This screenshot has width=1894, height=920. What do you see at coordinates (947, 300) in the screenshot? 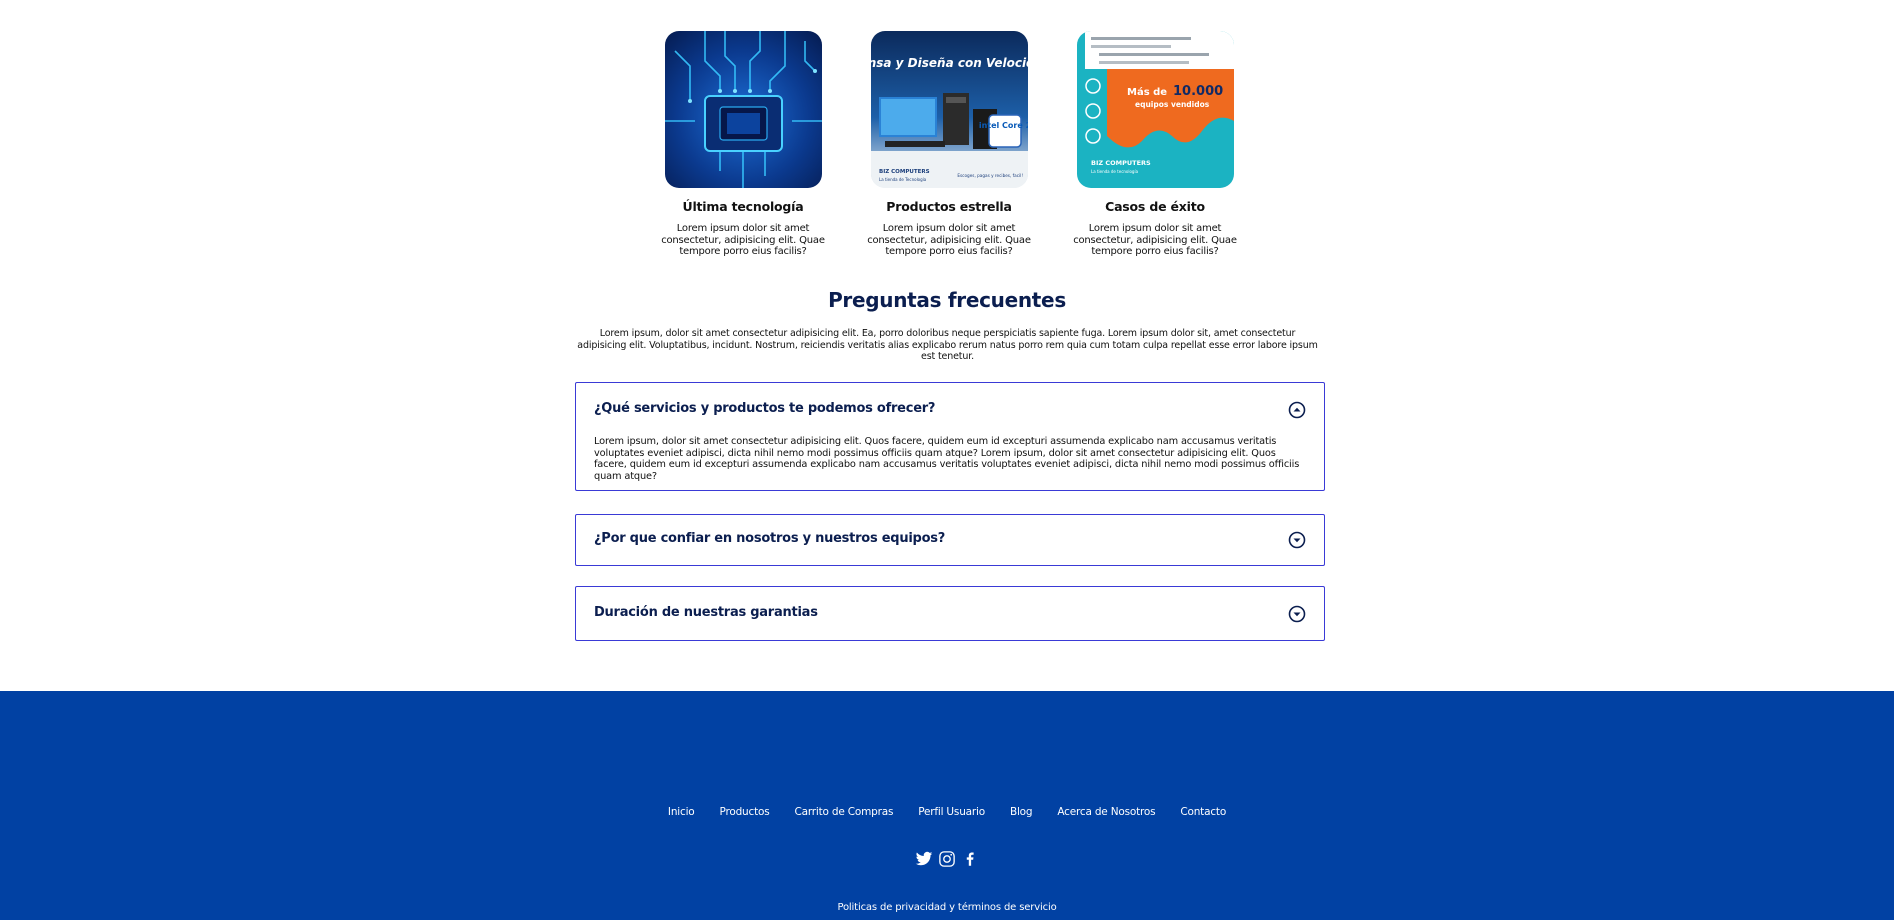
I see `faq-title: Preguntas frecuentes` at bounding box center [947, 300].